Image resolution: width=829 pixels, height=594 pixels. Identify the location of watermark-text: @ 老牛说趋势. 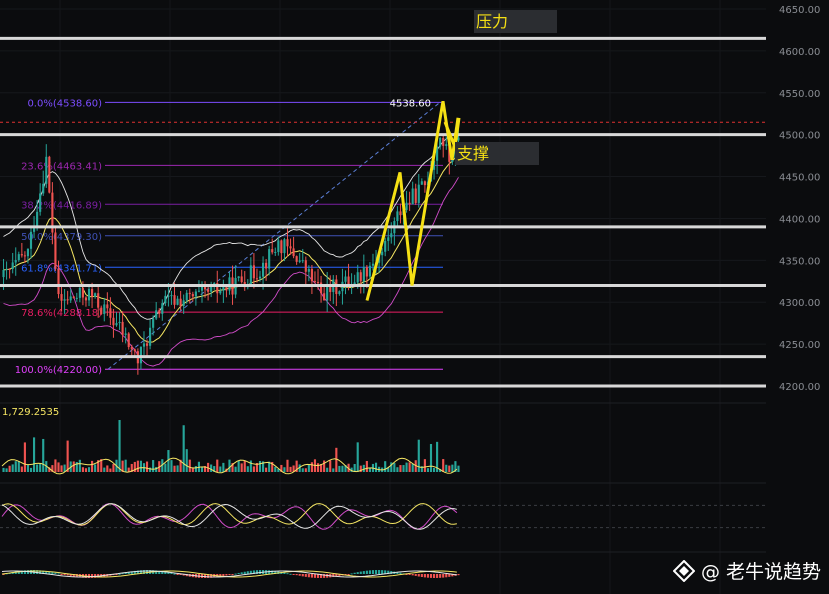
(760, 572).